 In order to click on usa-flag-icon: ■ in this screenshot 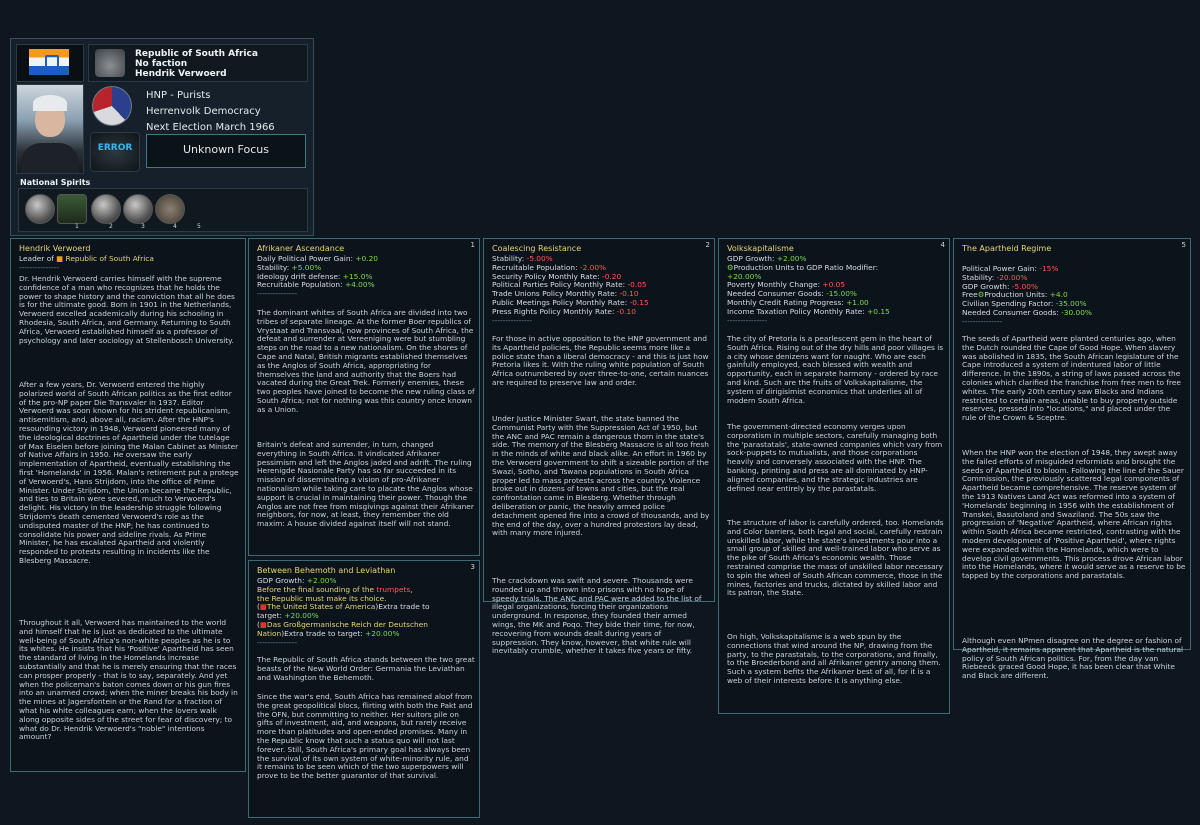, I will do `click(263, 607)`.